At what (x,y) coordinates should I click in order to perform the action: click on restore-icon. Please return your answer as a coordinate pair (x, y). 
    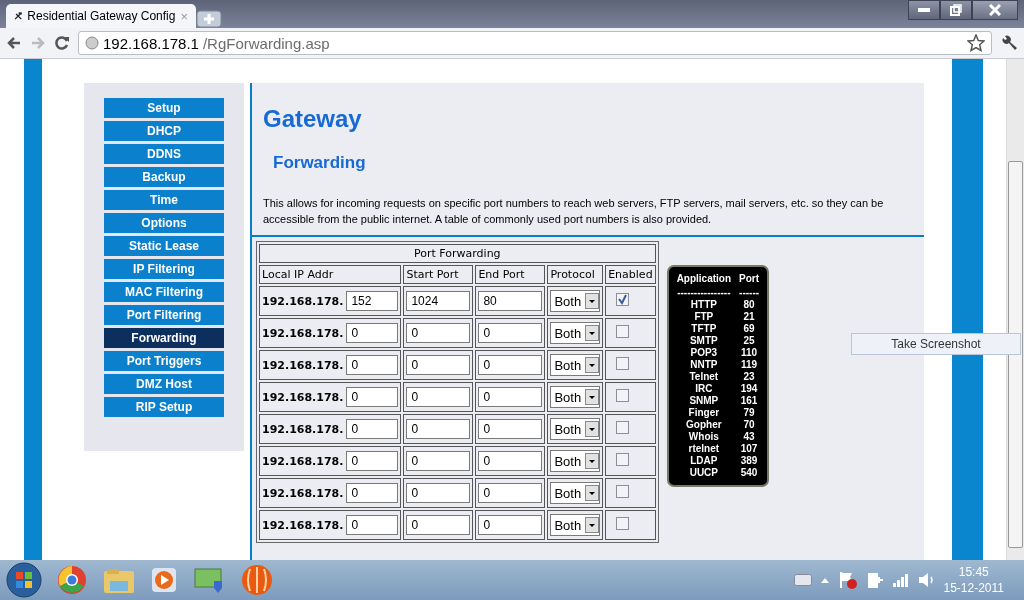
    Looking at the image, I should click on (956, 10).